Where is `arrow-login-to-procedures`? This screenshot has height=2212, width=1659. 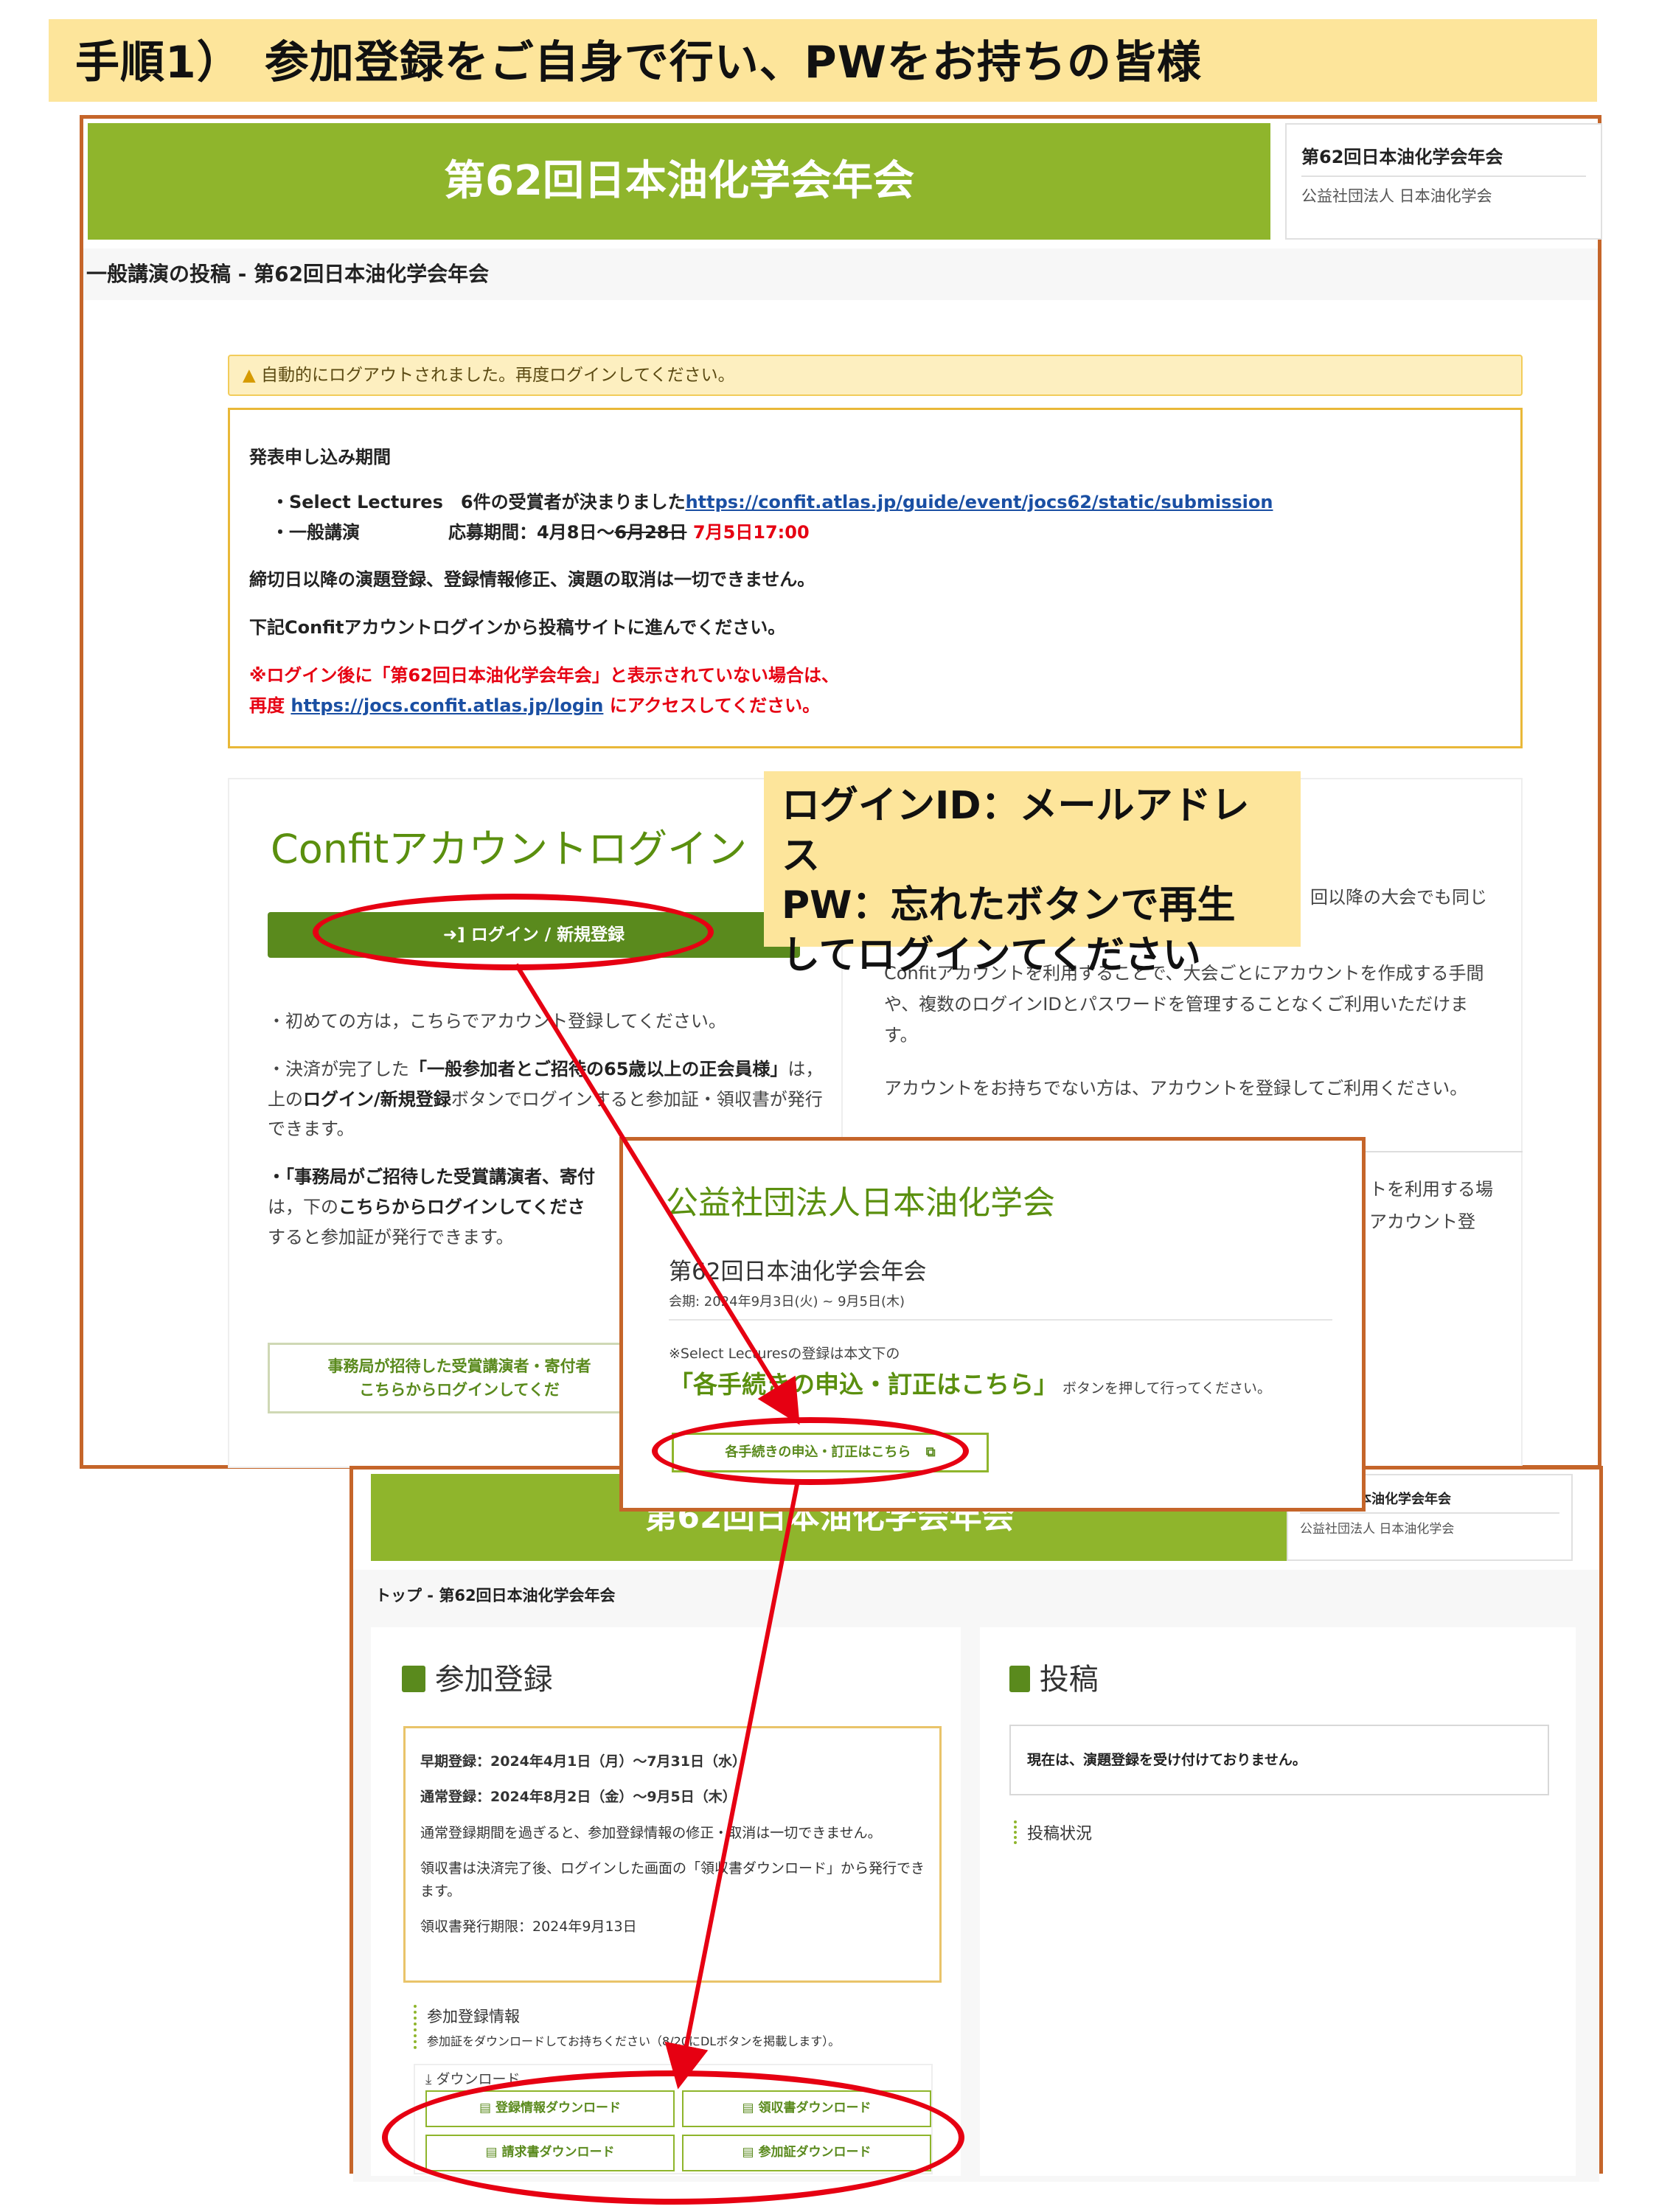 arrow-login-to-procedures is located at coordinates (657, 1194).